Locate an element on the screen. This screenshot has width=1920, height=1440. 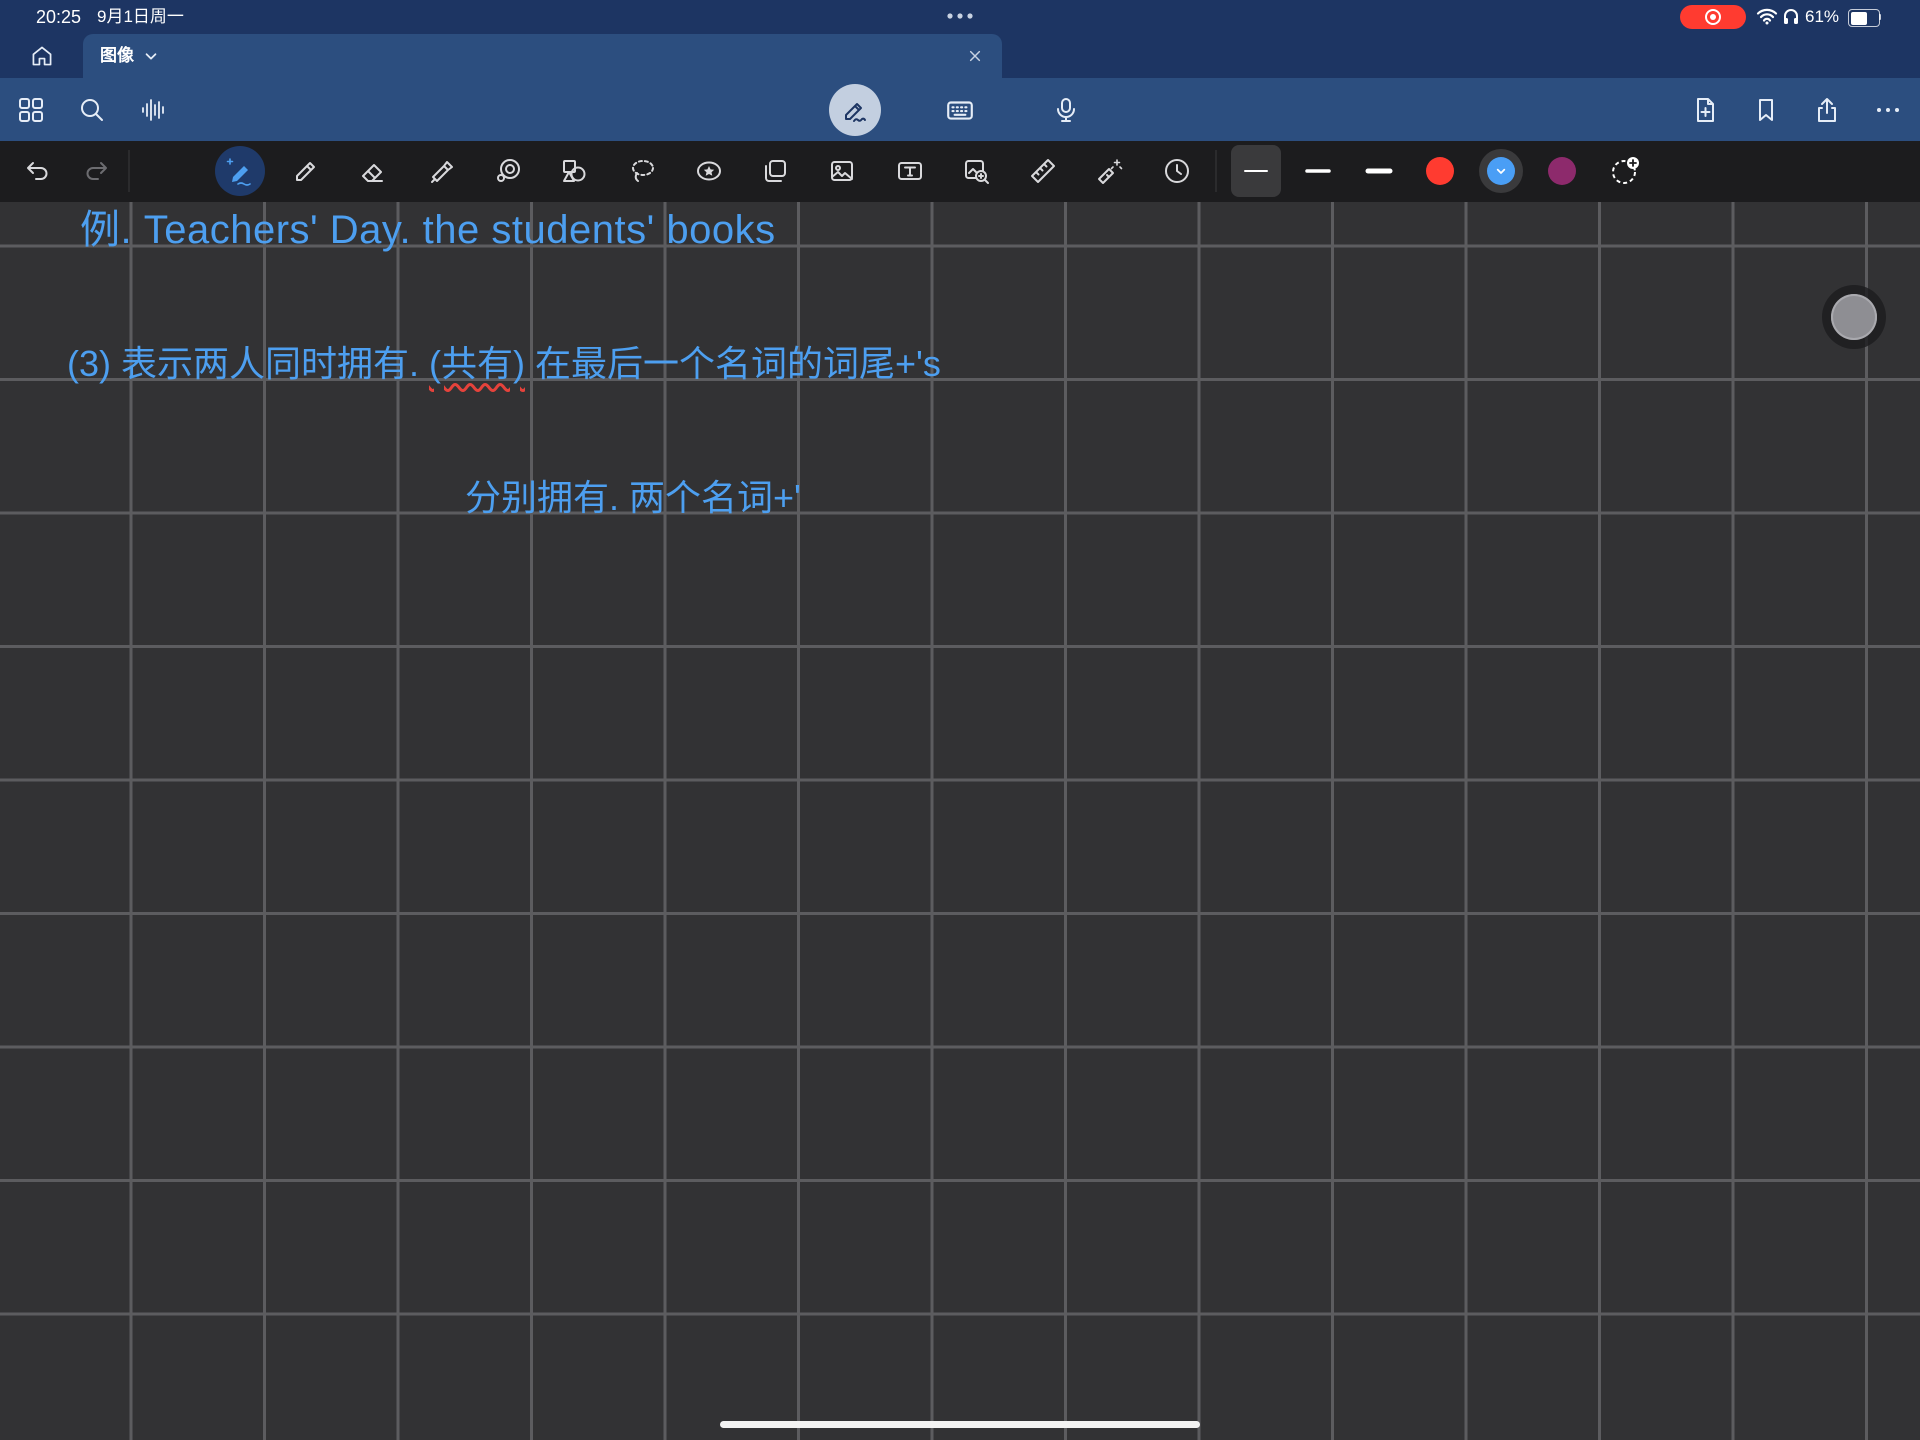
highlighter-icon is located at coordinates (442, 172).